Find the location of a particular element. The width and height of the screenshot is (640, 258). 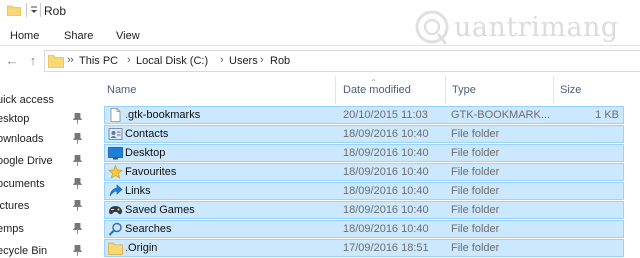

table-row: .Origin 17/09/2016 18:51 File folder is located at coordinates (364, 248).